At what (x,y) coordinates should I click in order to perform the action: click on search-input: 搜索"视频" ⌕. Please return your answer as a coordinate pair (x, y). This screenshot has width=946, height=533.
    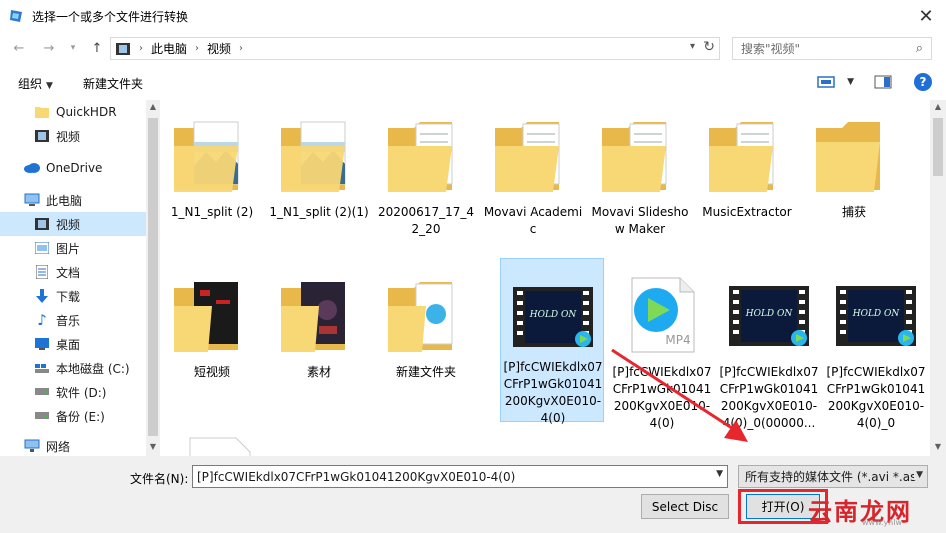
    Looking at the image, I should click on (832, 48).